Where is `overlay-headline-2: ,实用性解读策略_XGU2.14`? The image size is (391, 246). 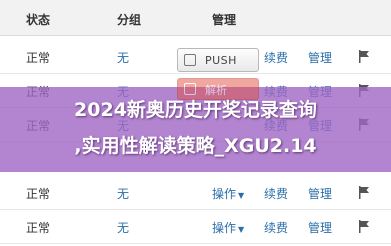
overlay-headline-2: ,实用性解读策略_XGU2.14 is located at coordinates (195, 146).